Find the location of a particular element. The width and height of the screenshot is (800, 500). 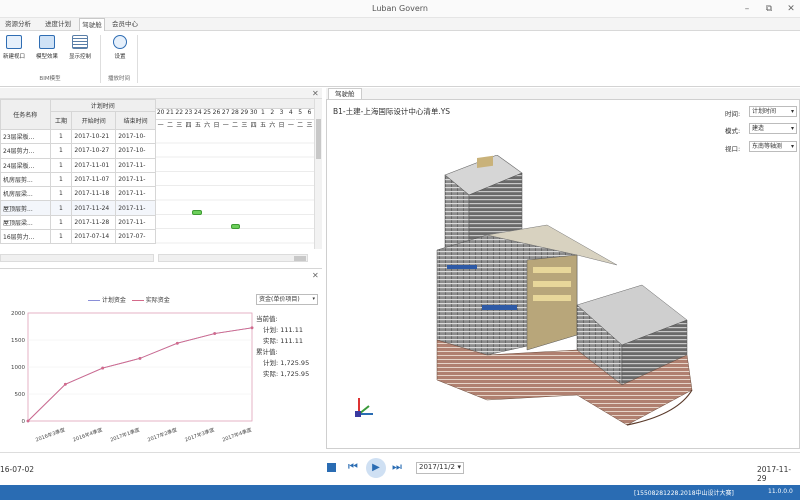

col-start: 开始时间 is located at coordinates (94, 120).